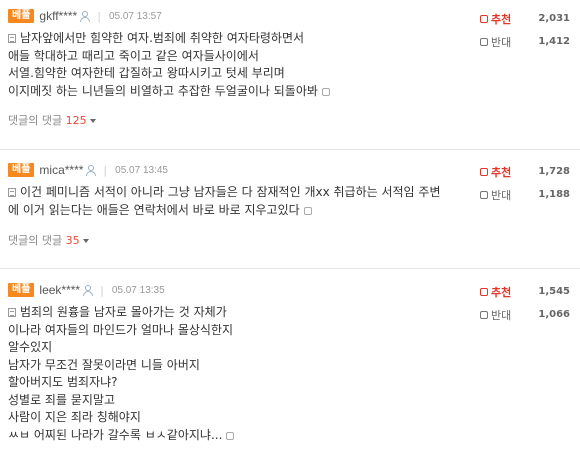  Describe the element at coordinates (121, 329) in the screenshot. I see `comment-line: 이나라 여자들의 마인드가 얼마나 몰상식한지` at that location.